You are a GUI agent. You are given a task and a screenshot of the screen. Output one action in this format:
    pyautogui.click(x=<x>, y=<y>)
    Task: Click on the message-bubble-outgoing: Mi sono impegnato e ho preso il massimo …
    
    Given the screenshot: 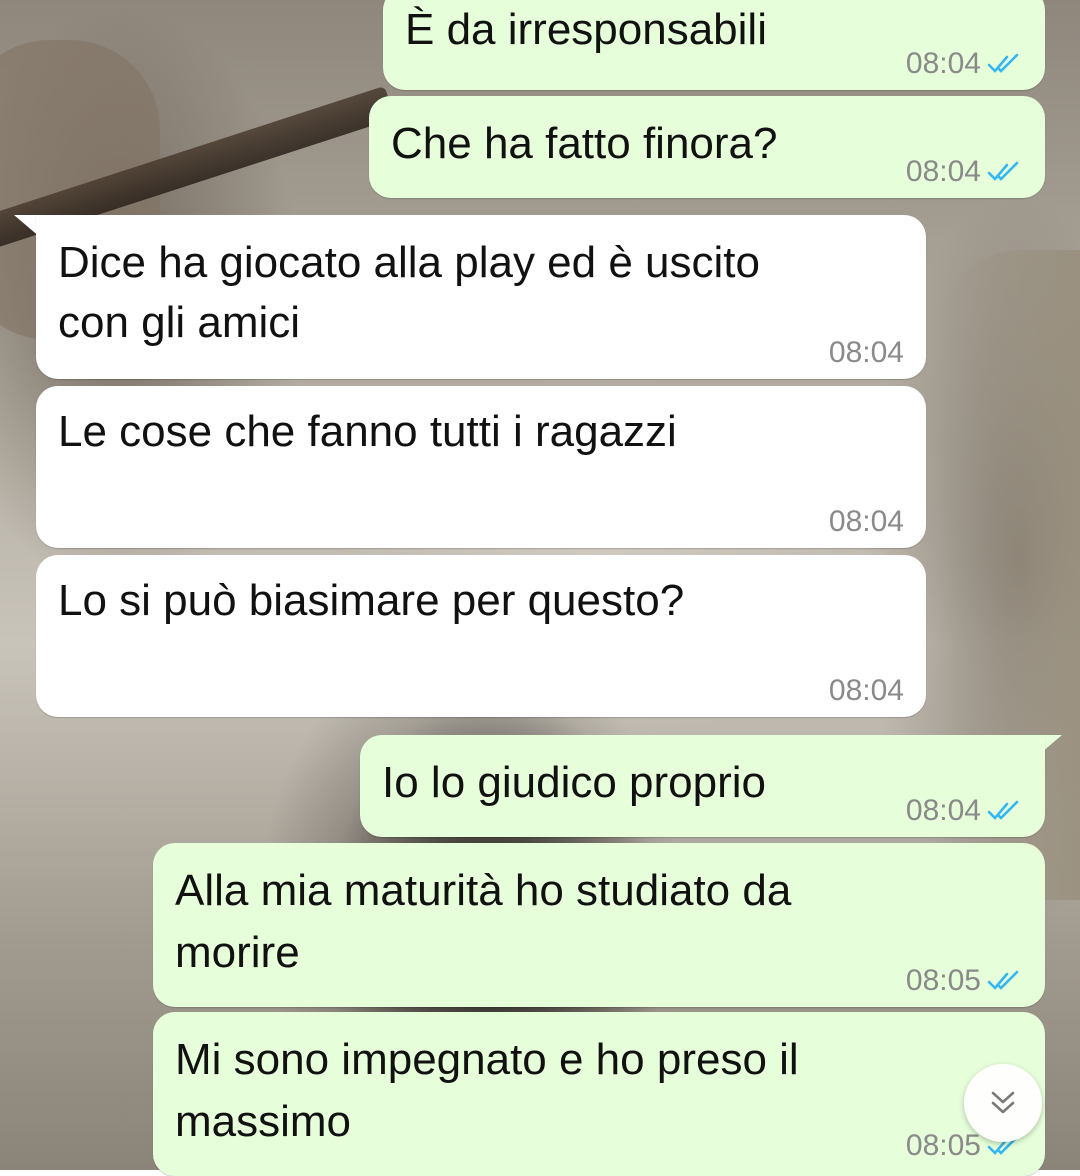 What is the action you would take?
    pyautogui.click(x=599, y=1094)
    